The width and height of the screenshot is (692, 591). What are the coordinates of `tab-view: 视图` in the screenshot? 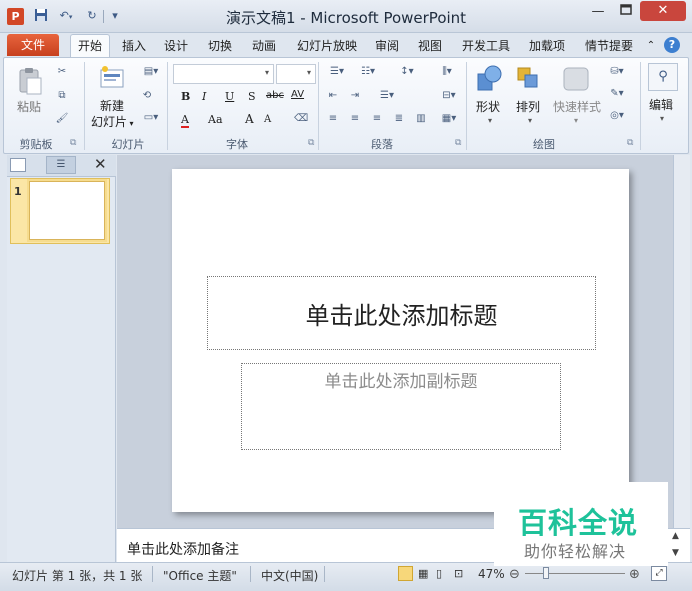 It's located at (430, 46).